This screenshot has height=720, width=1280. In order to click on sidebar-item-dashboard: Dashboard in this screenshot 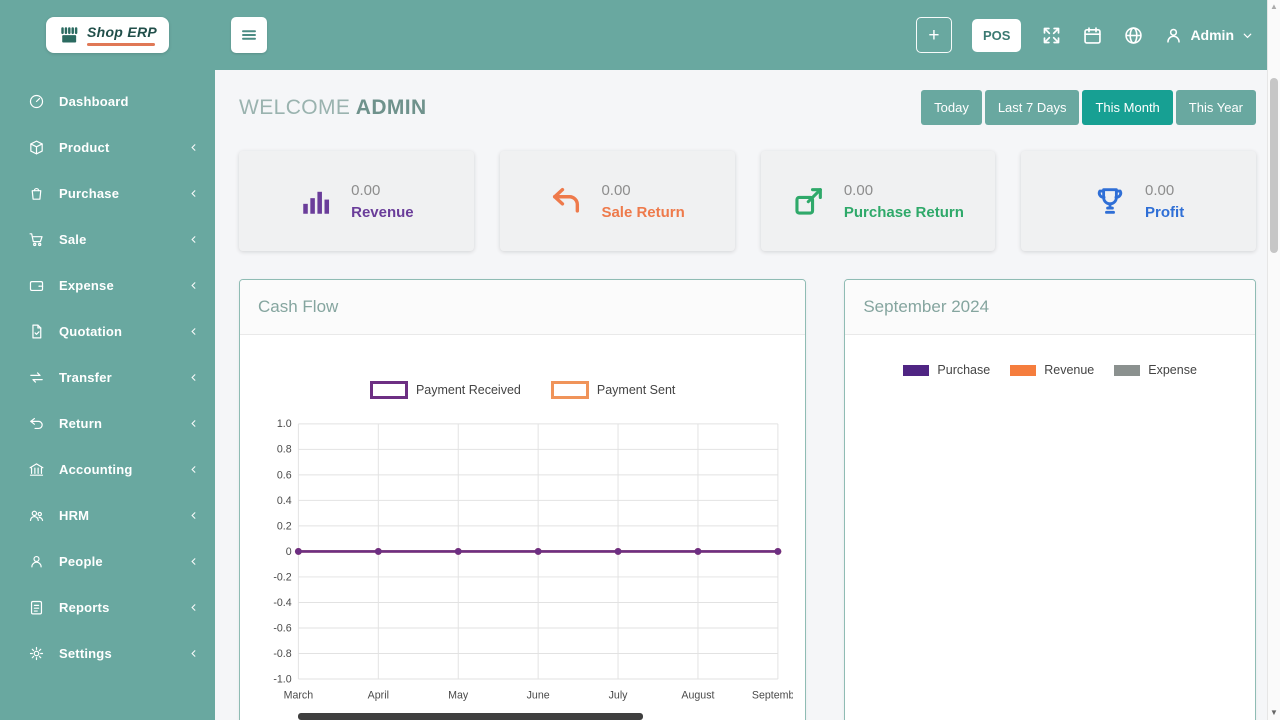, I will do `click(107, 101)`.